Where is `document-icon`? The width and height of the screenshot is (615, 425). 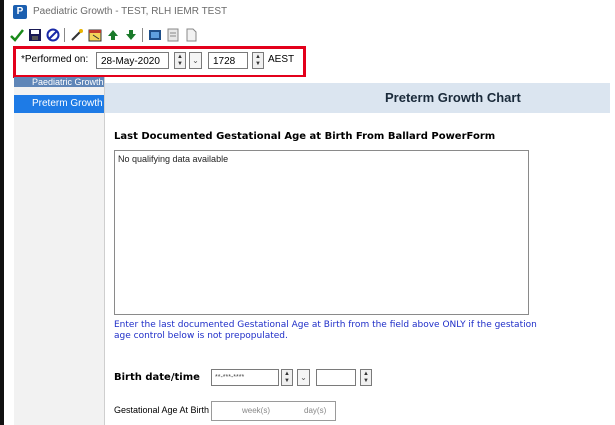
document-icon is located at coordinates (191, 35).